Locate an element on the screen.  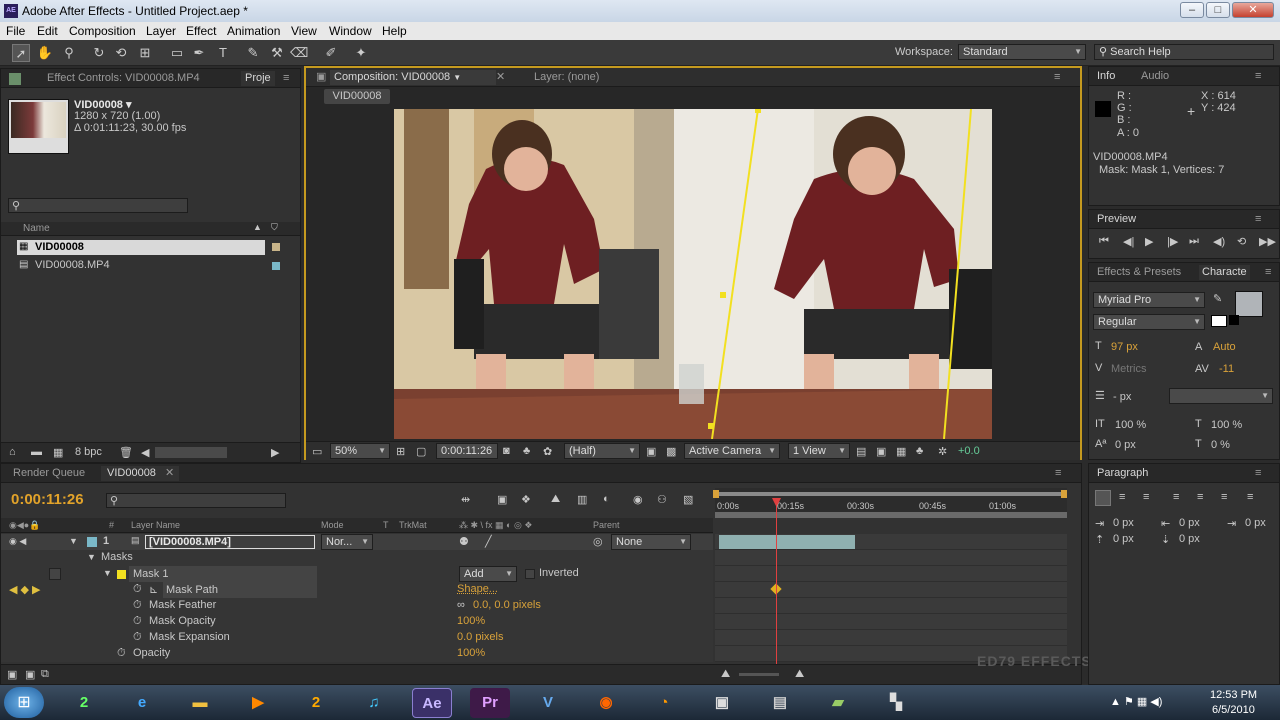
hide-shy-layers-icon: ⛰ is located at coordinates (555, 499).